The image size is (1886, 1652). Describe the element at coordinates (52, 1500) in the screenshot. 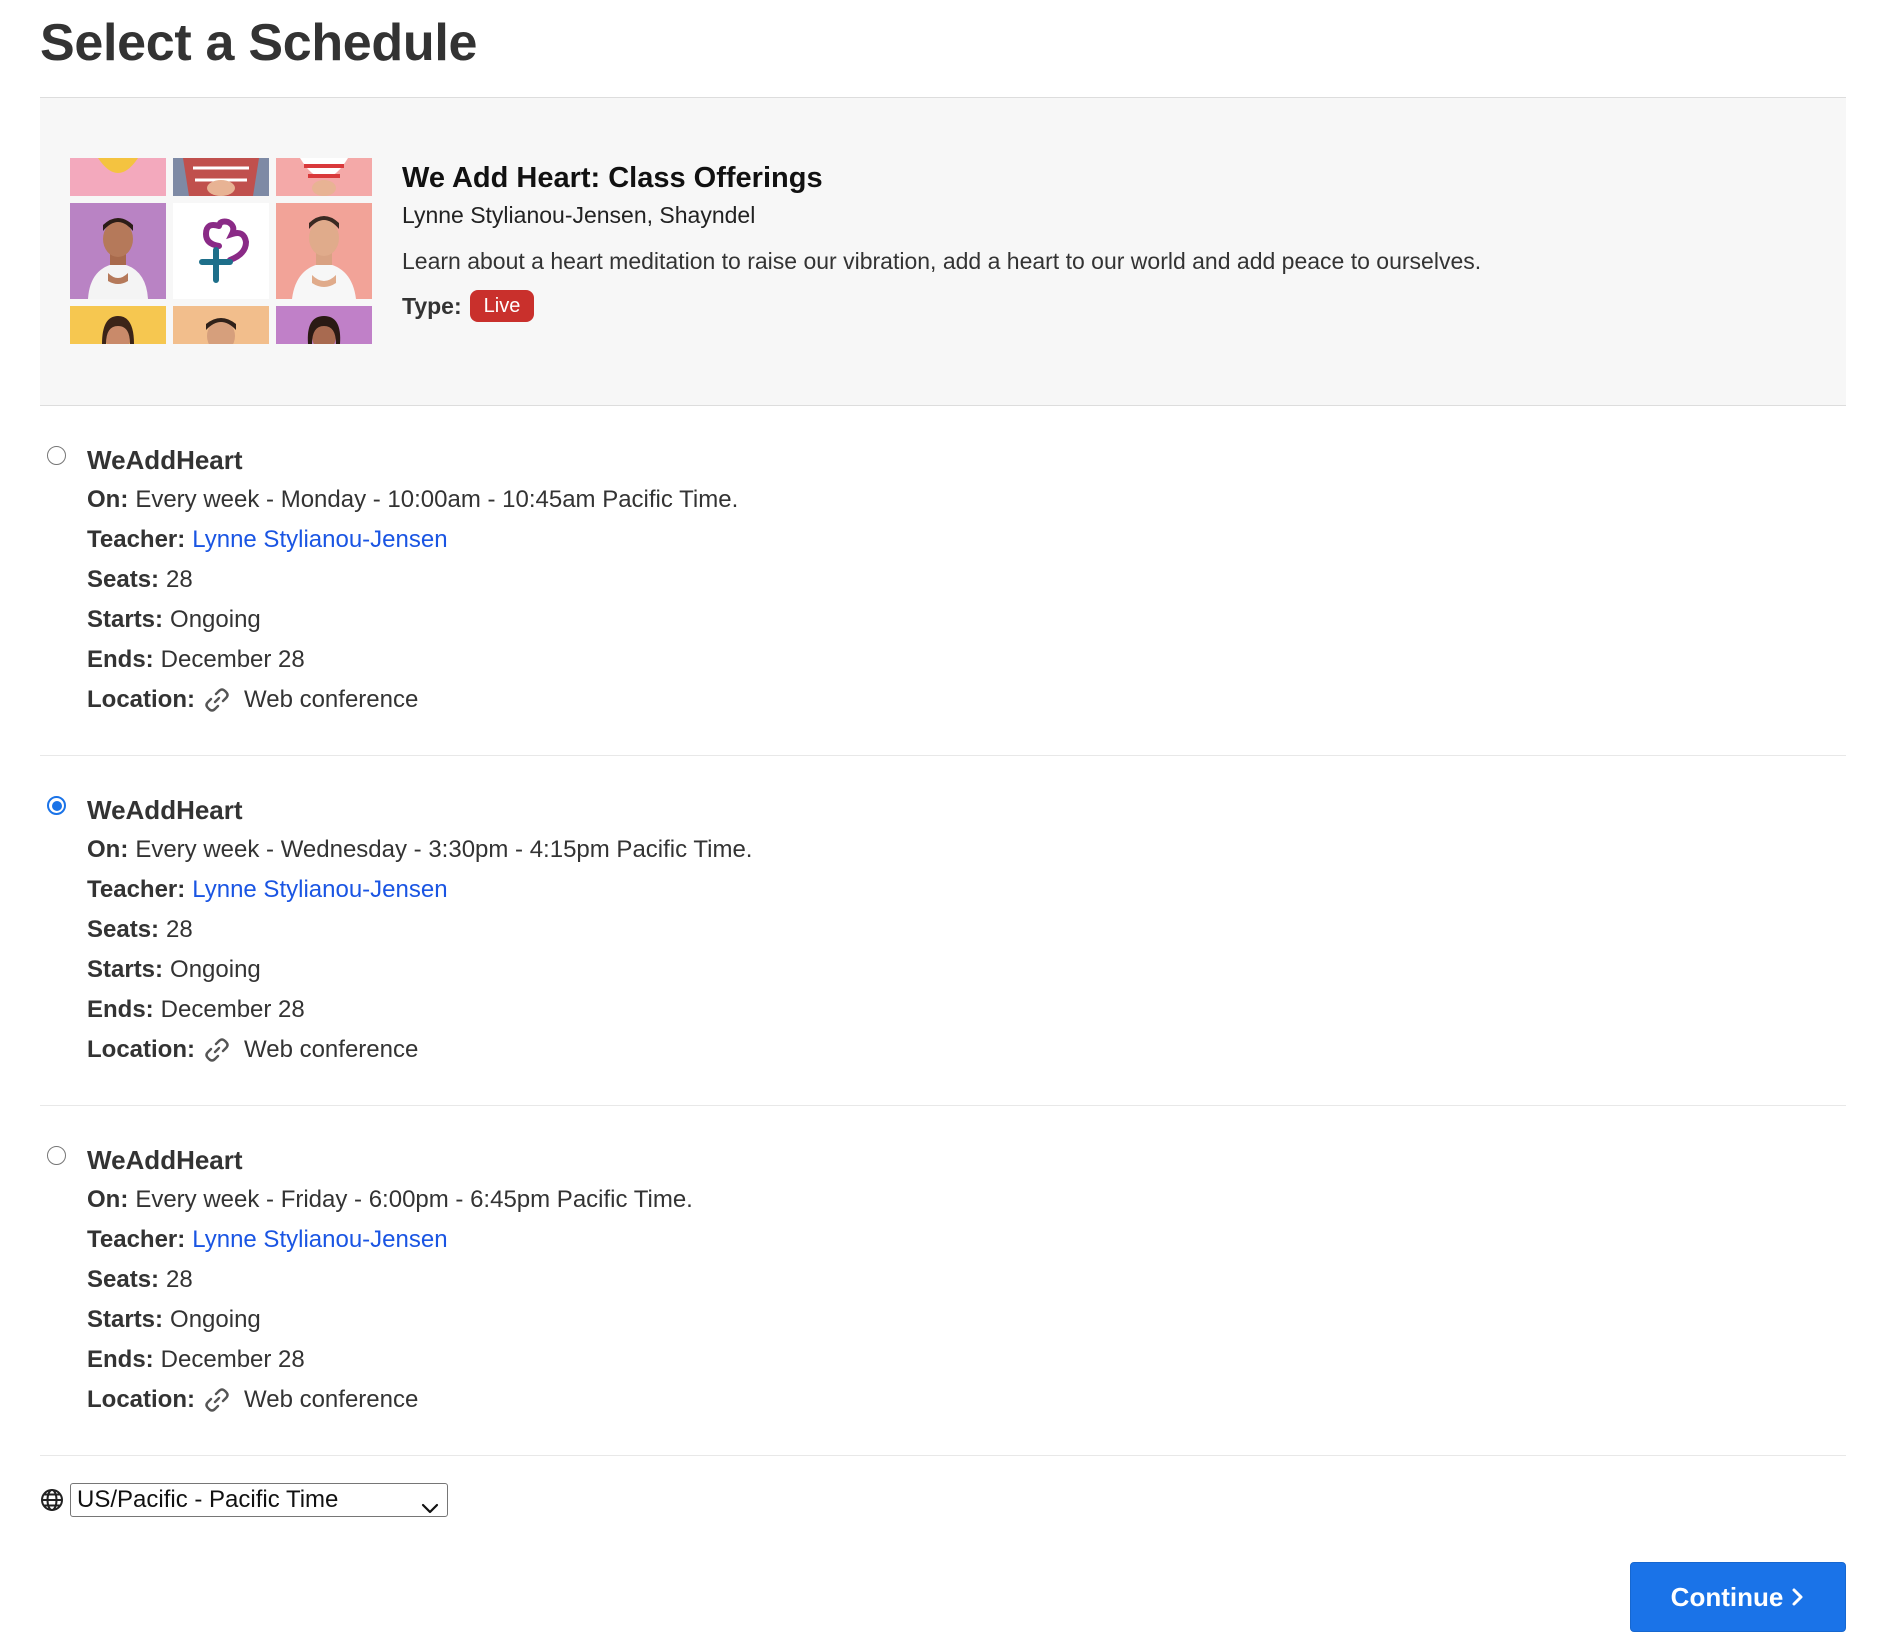

I see `globe-icon` at that location.